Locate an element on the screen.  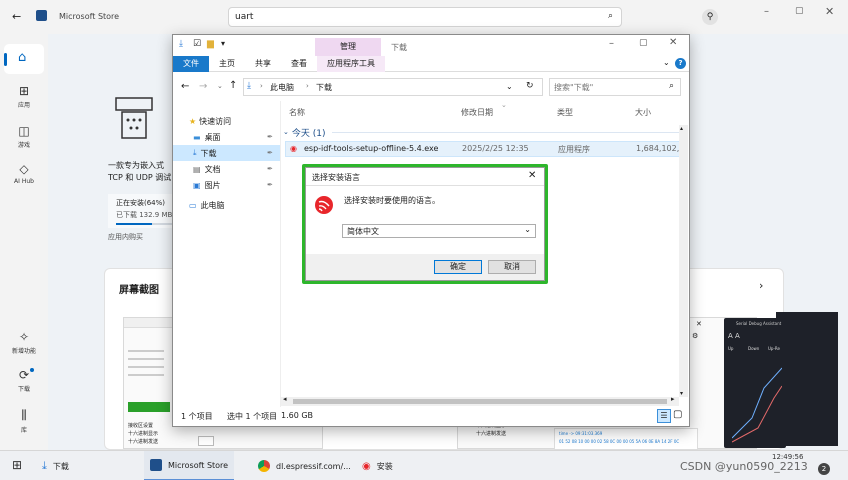
start-icon: ⊞ is located at coordinates (17, 465).